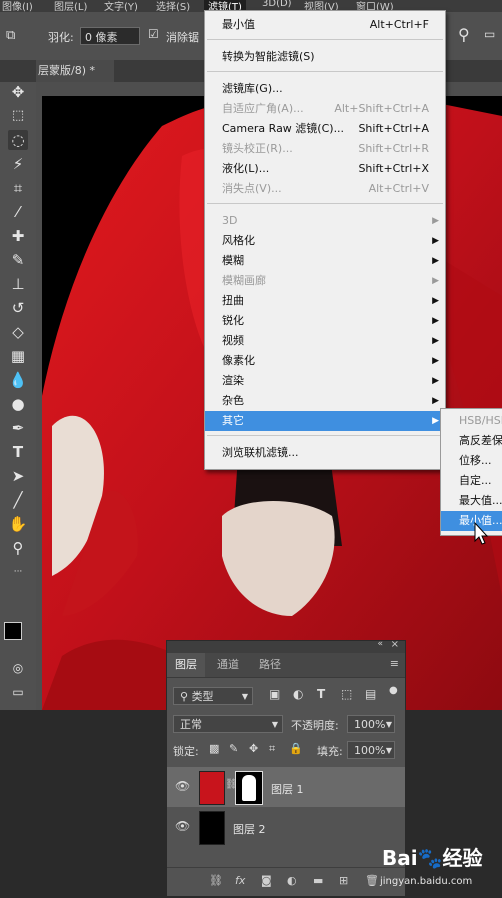 The height and width of the screenshot is (898, 502). Describe the element at coordinates (18, 188) in the screenshot. I see `crop-tool-icon: ⌗` at that location.